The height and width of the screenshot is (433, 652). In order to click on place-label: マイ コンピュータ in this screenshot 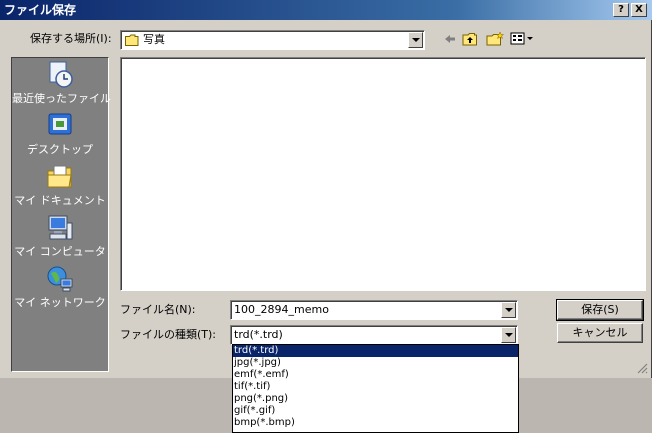, I will do `click(60, 251)`.